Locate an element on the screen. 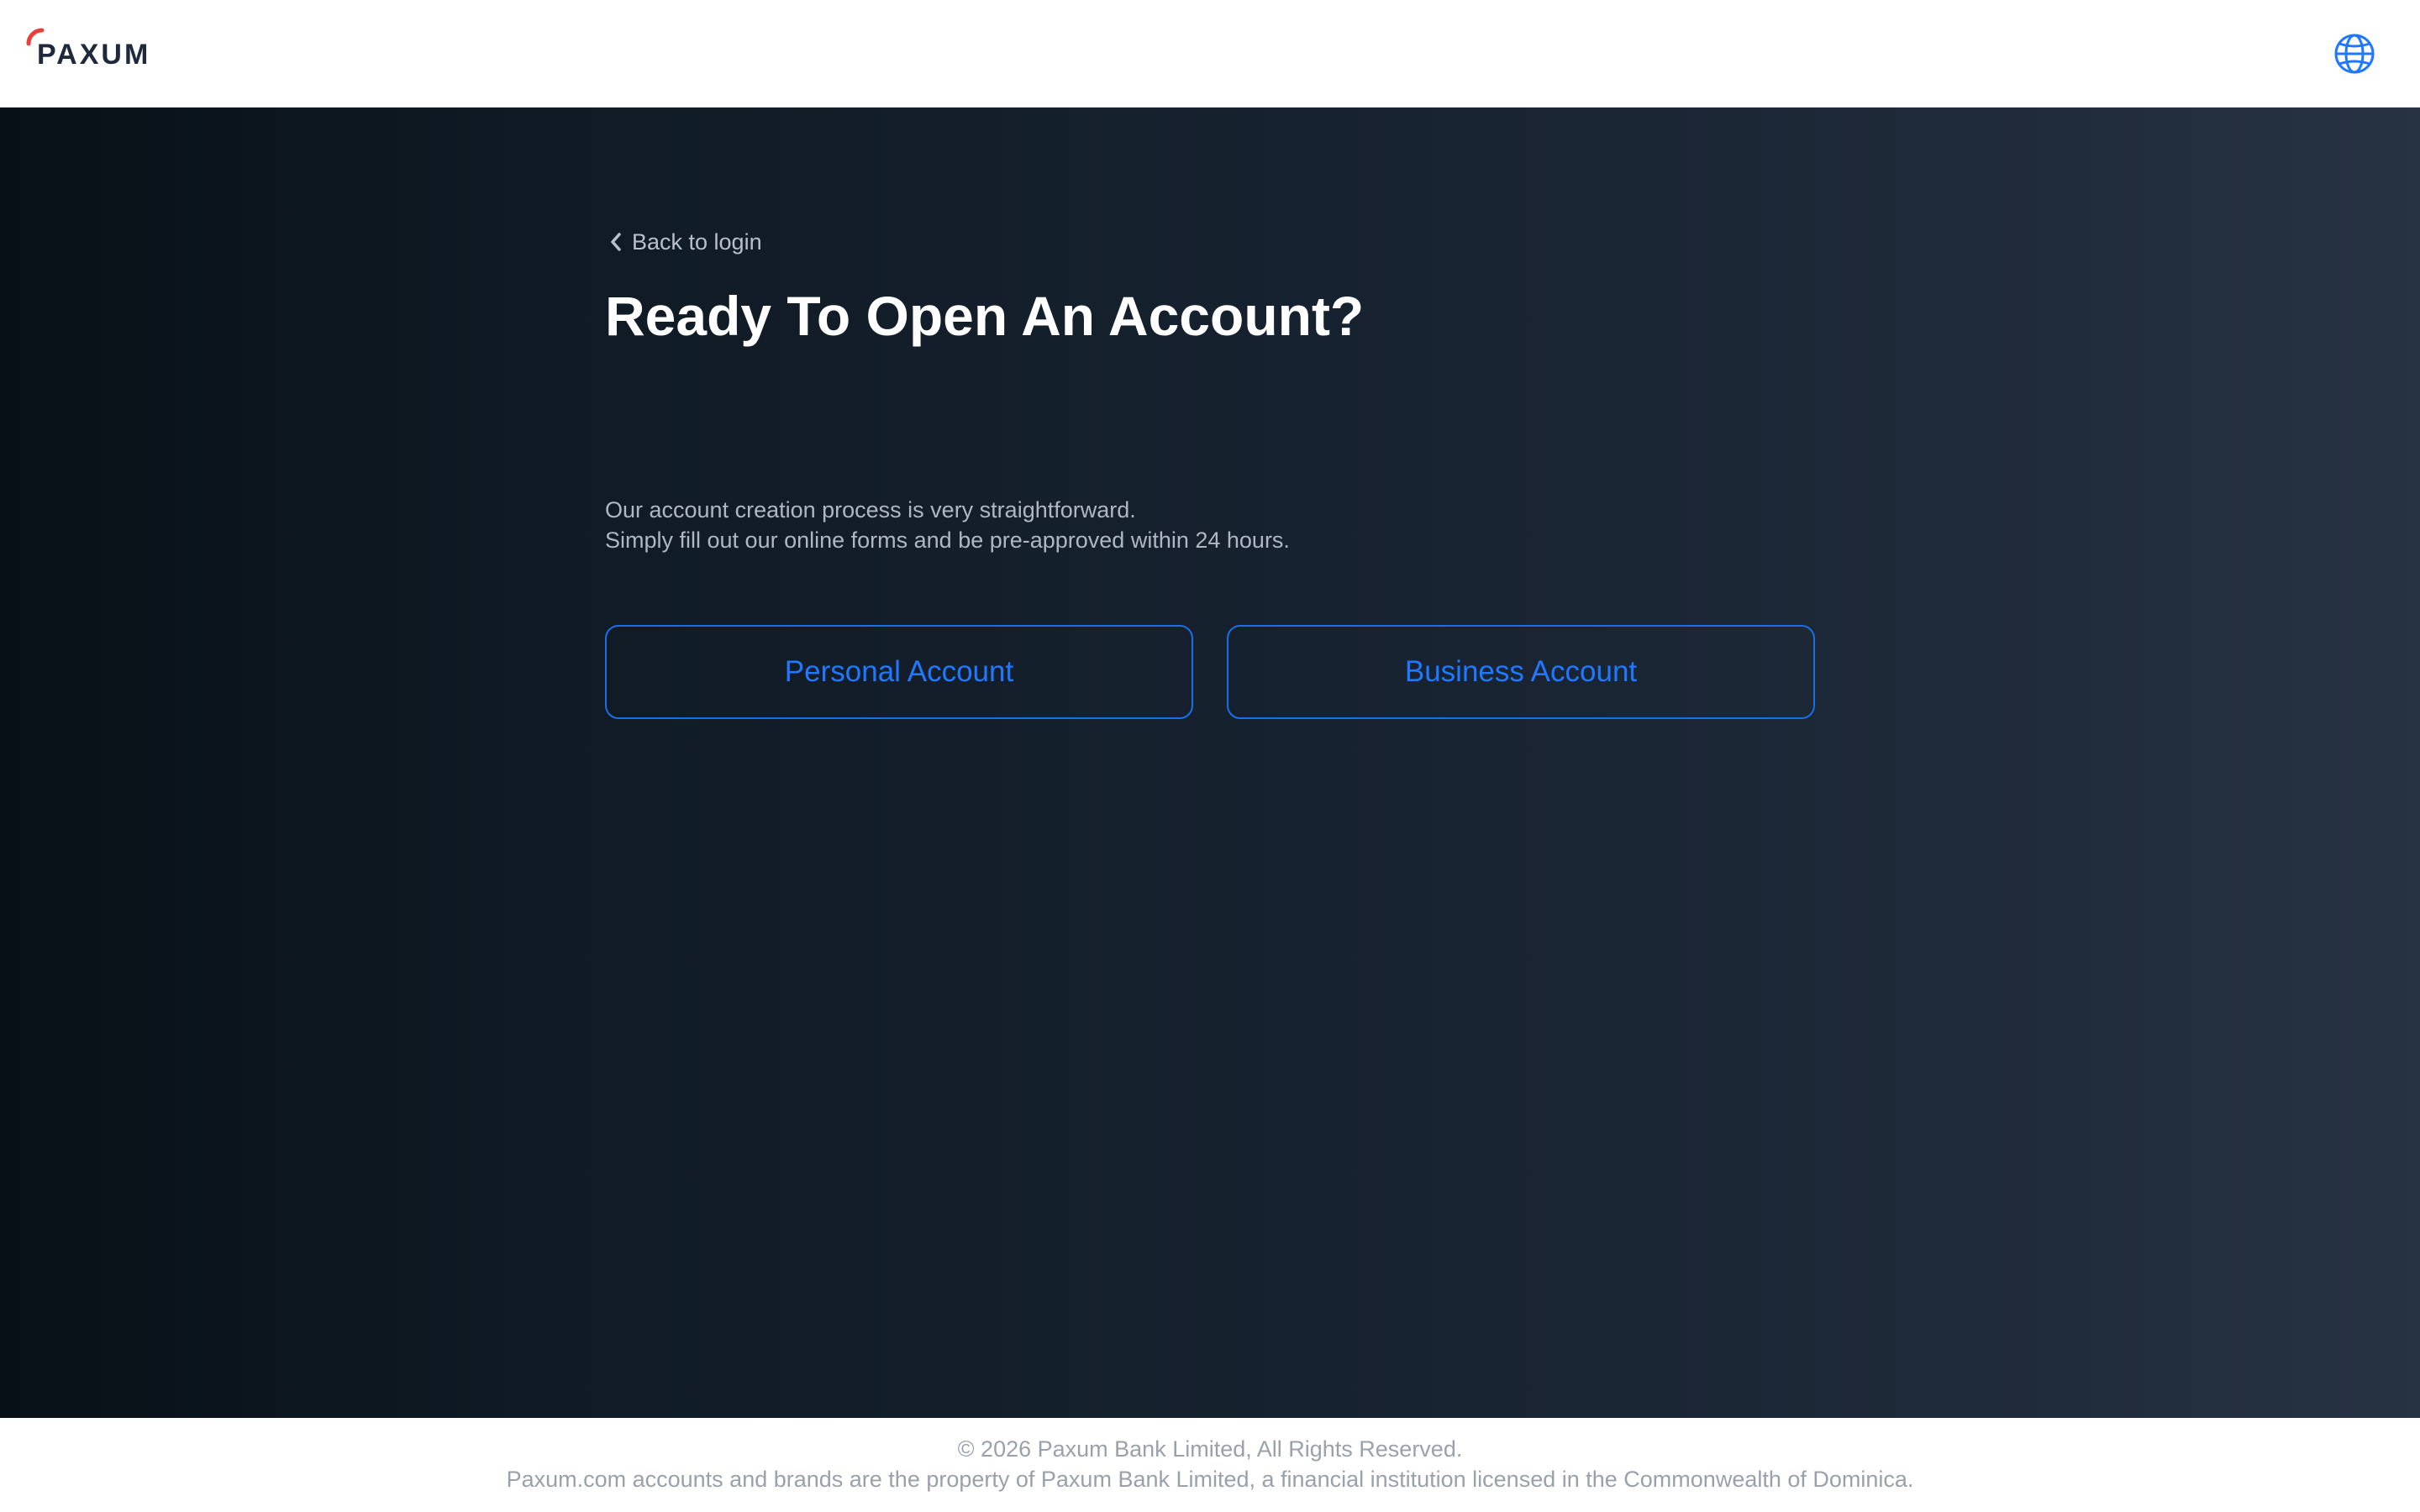 The image size is (2420, 1512). top-bar: PAXUM is located at coordinates (1210, 54).